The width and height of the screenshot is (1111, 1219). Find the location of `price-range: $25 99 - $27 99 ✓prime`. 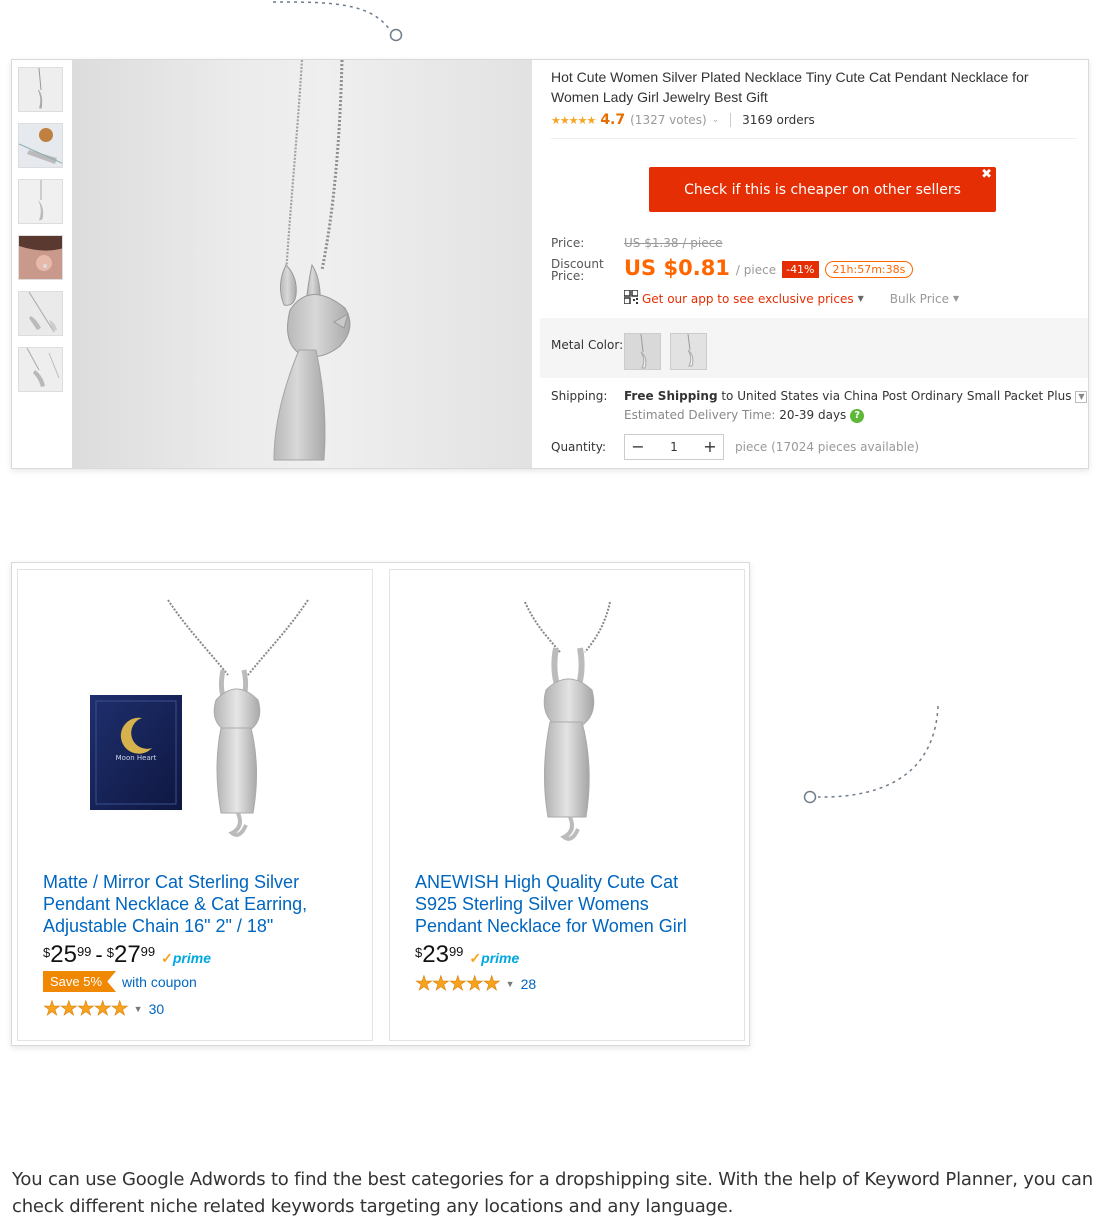

price-range: $25 99 - $27 99 ✓prime is located at coordinates (127, 955).